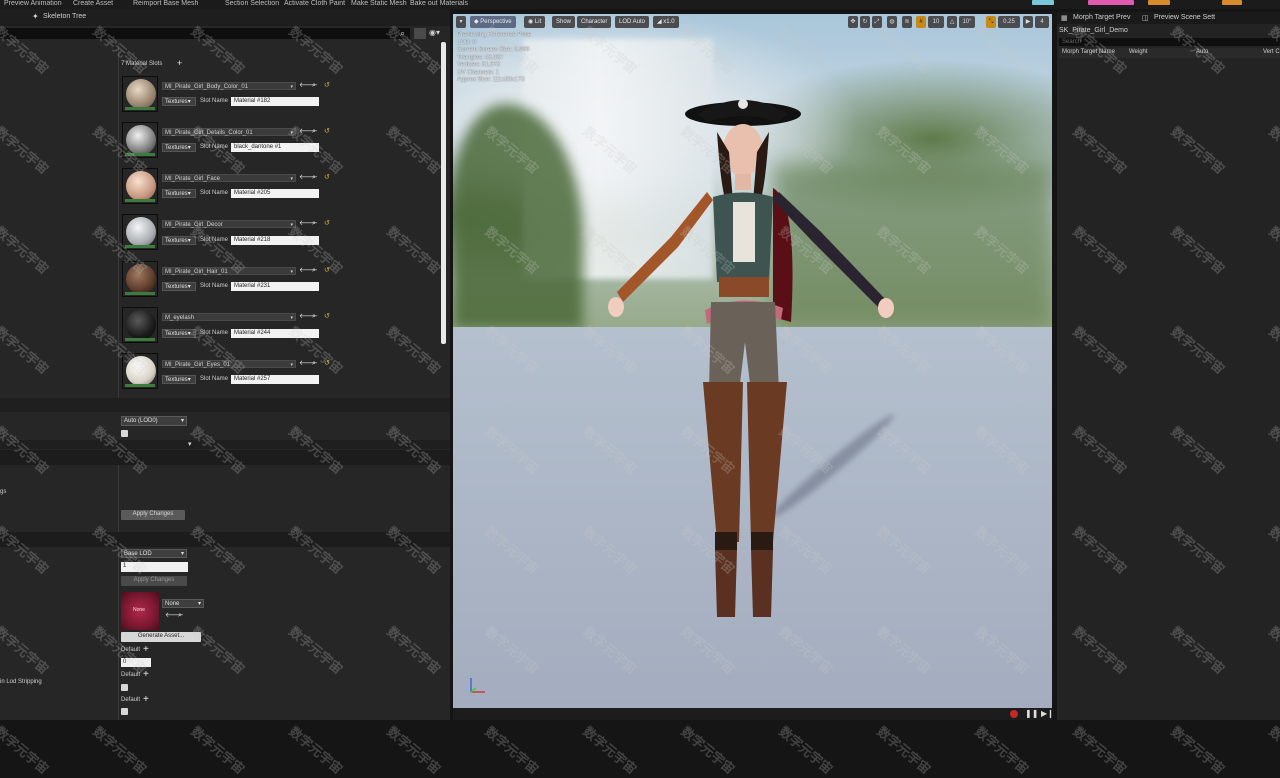 This screenshot has width=1280, height=778. I want to click on timeline-bar: ❚❚ ▶❙, so click(753, 714).